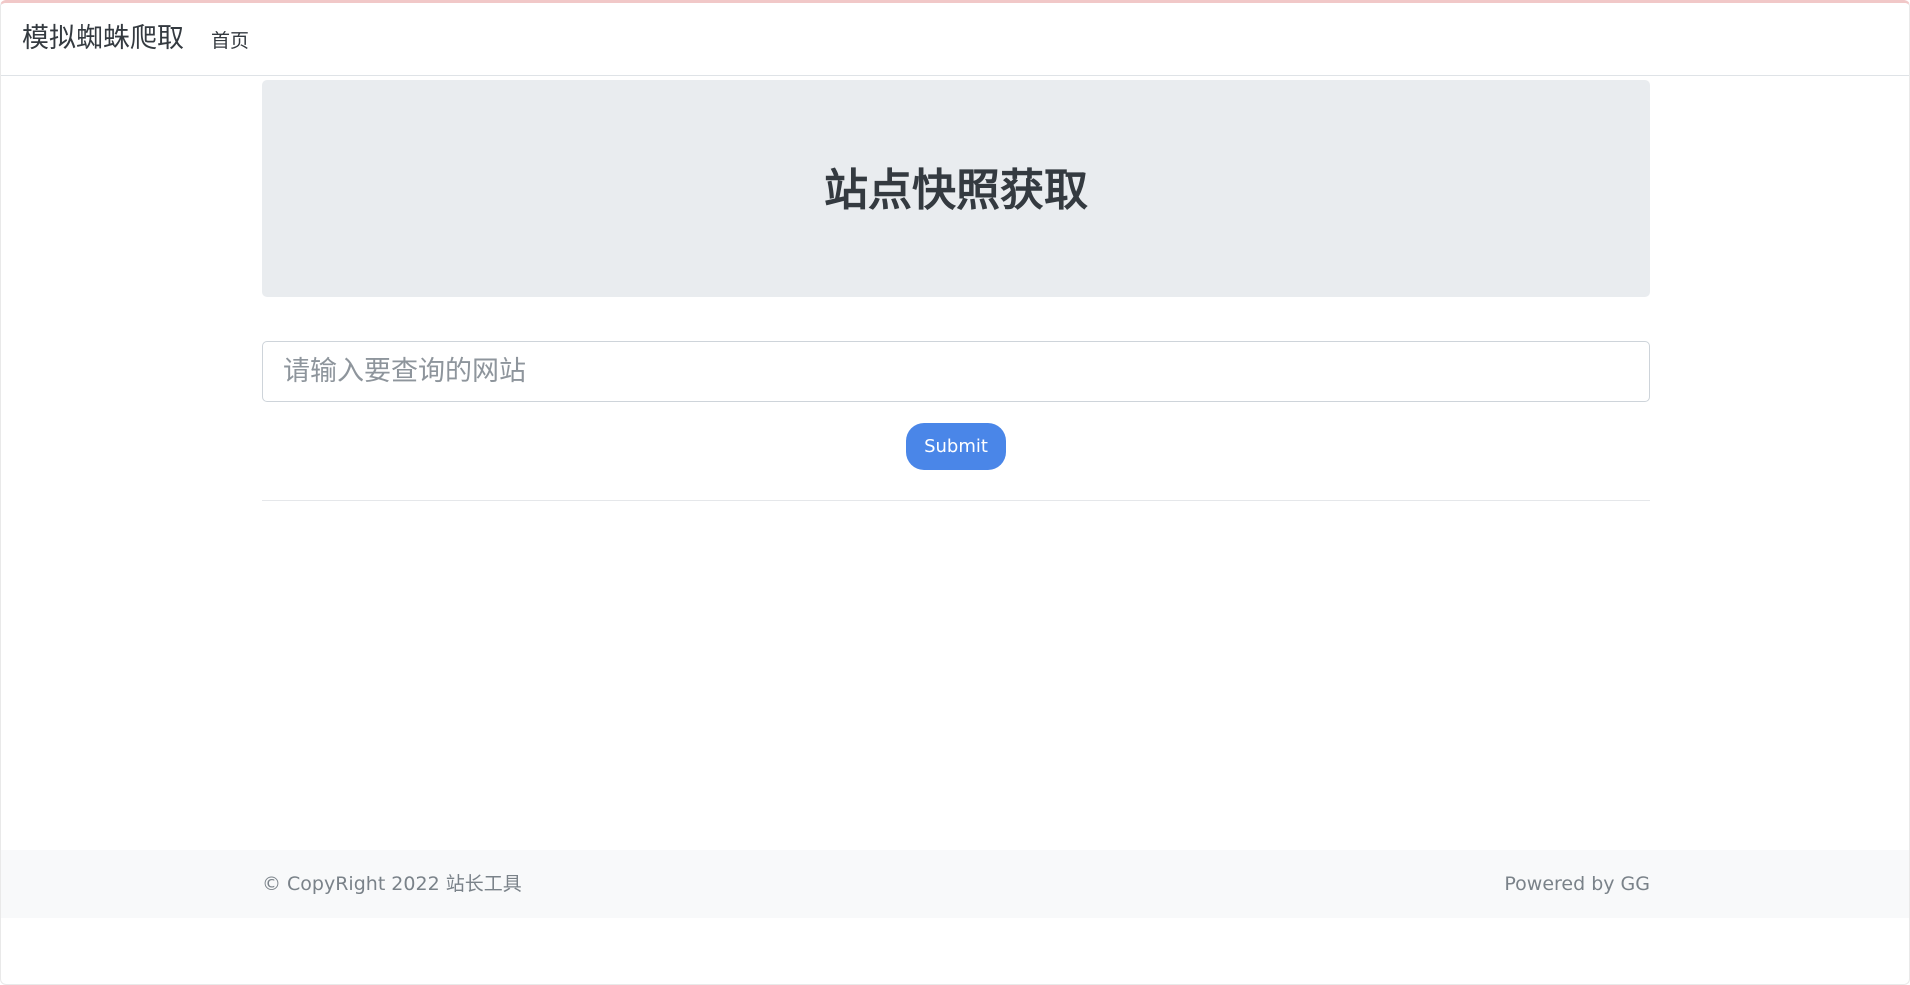  What do you see at coordinates (955, 39) in the screenshot?
I see `top-navbar: 模拟蜘蛛爬取 首页` at bounding box center [955, 39].